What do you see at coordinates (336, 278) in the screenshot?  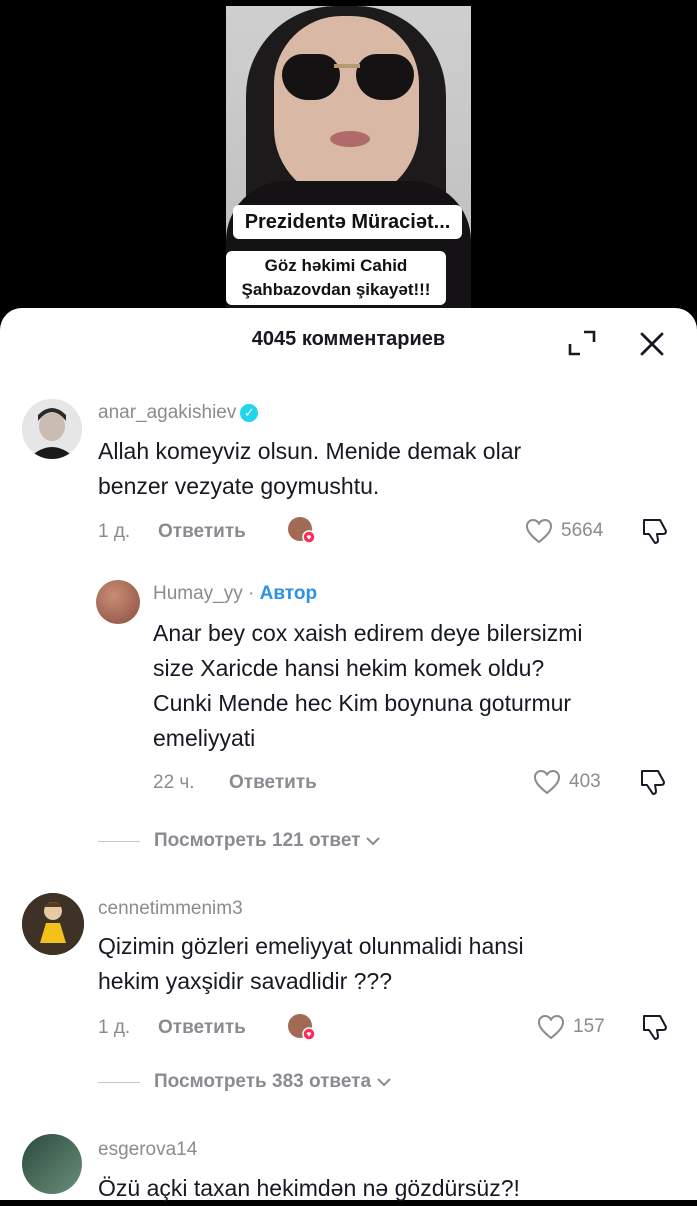 I see `video-caption-subtitle: Göz həkimi Cahid Şahbazovdan şikayət!!!` at bounding box center [336, 278].